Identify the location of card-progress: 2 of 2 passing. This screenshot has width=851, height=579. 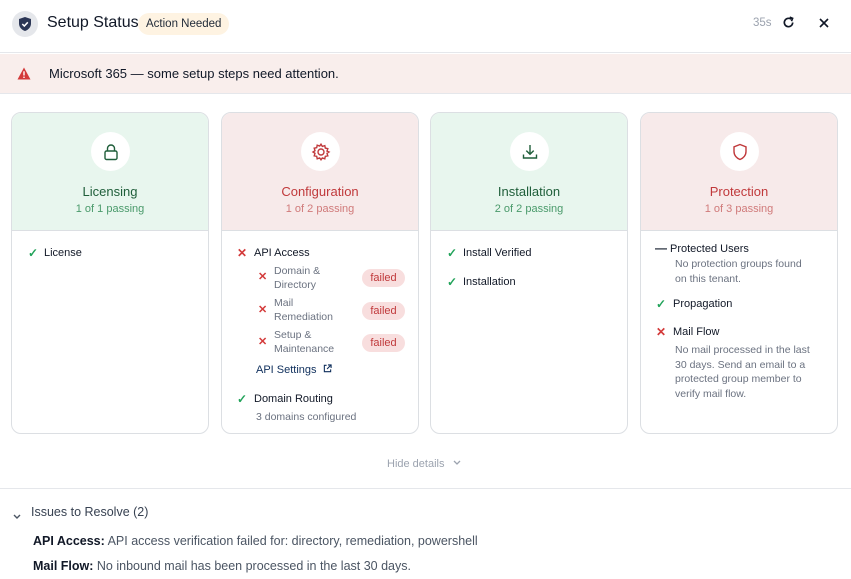
(529, 209).